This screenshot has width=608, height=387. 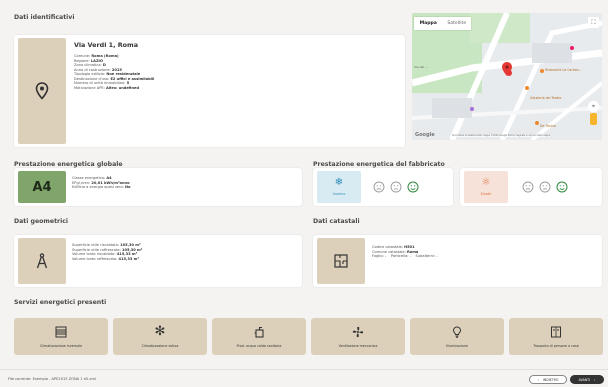 What do you see at coordinates (107, 87) in the screenshot?
I see `detail-motivazione: Motivazione APE: Altro: undefined` at bounding box center [107, 87].